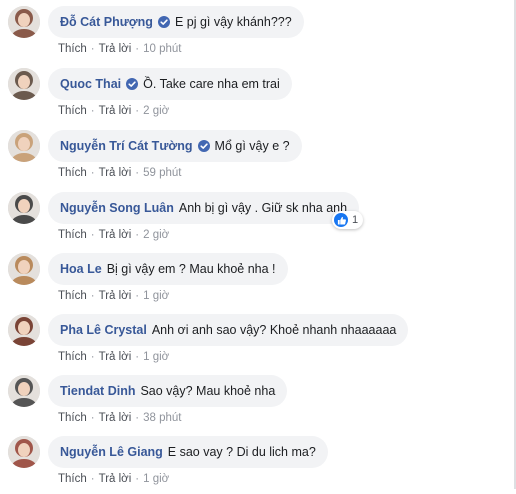  Describe the element at coordinates (162, 173) in the screenshot. I see `comment-timestamp: 59 phút` at that location.